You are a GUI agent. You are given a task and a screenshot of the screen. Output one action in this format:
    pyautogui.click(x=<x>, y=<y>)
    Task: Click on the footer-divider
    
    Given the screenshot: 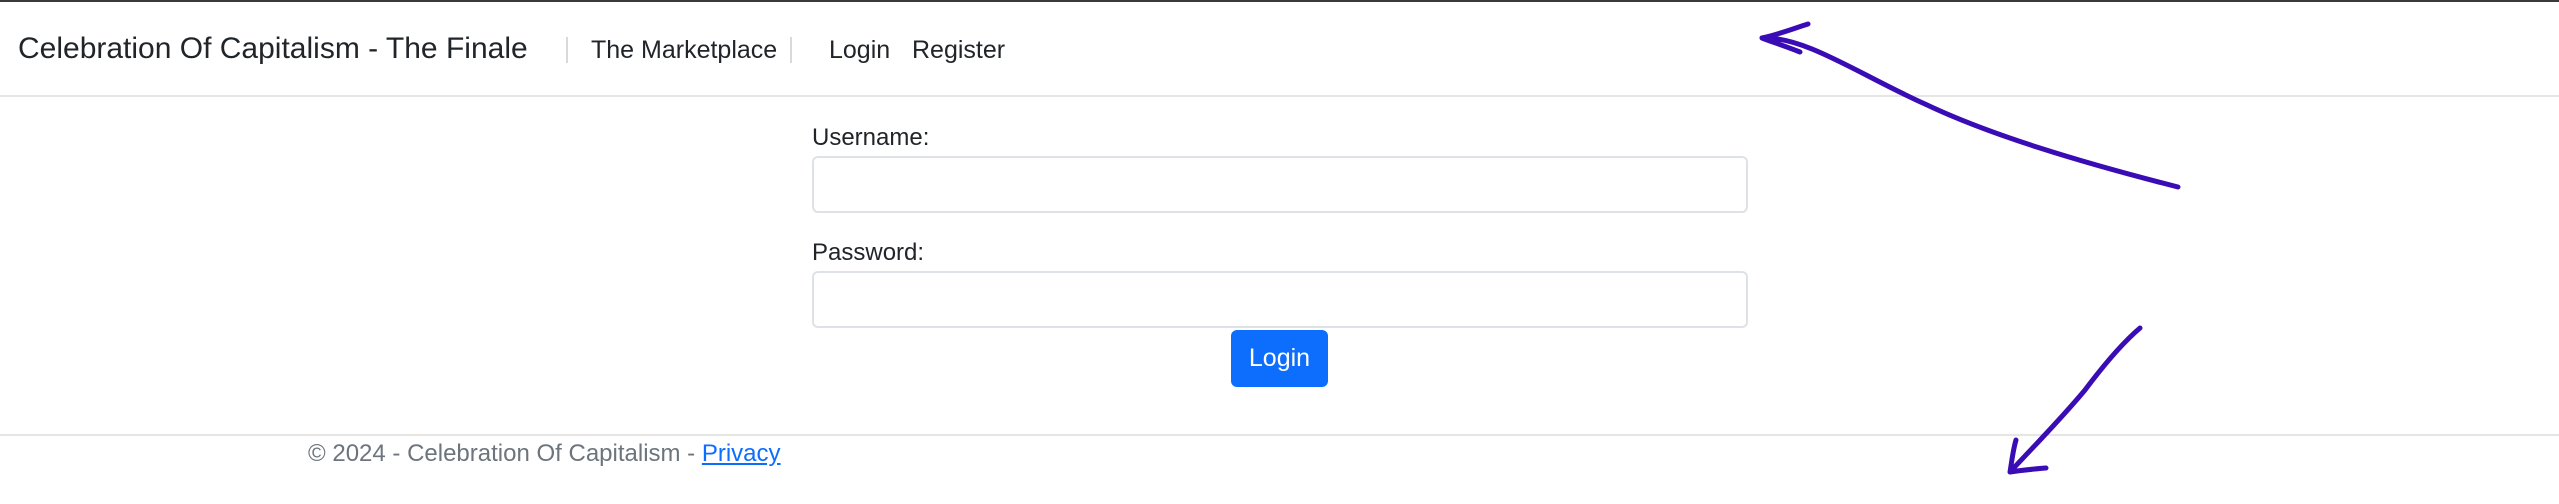 What is the action you would take?
    pyautogui.click(x=1279, y=435)
    